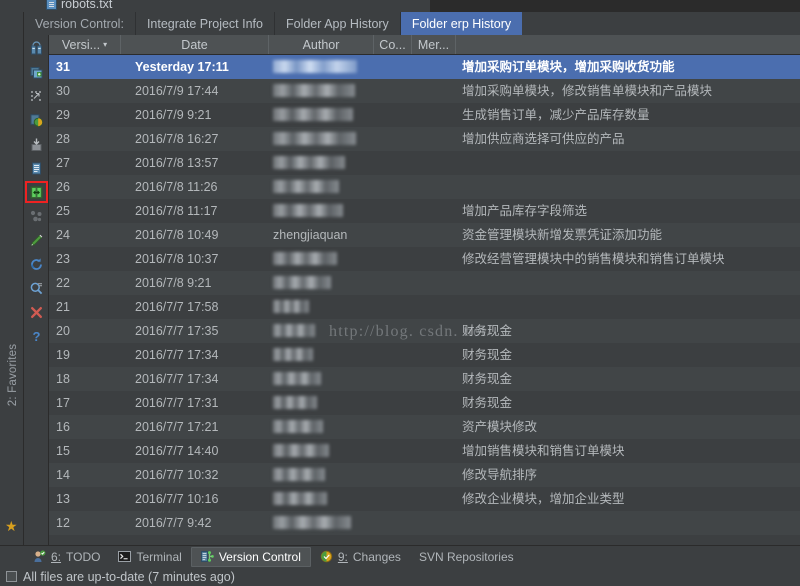 This screenshot has width=800, height=586. Describe the element at coordinates (36, 312) in the screenshot. I see `close-icon` at that location.